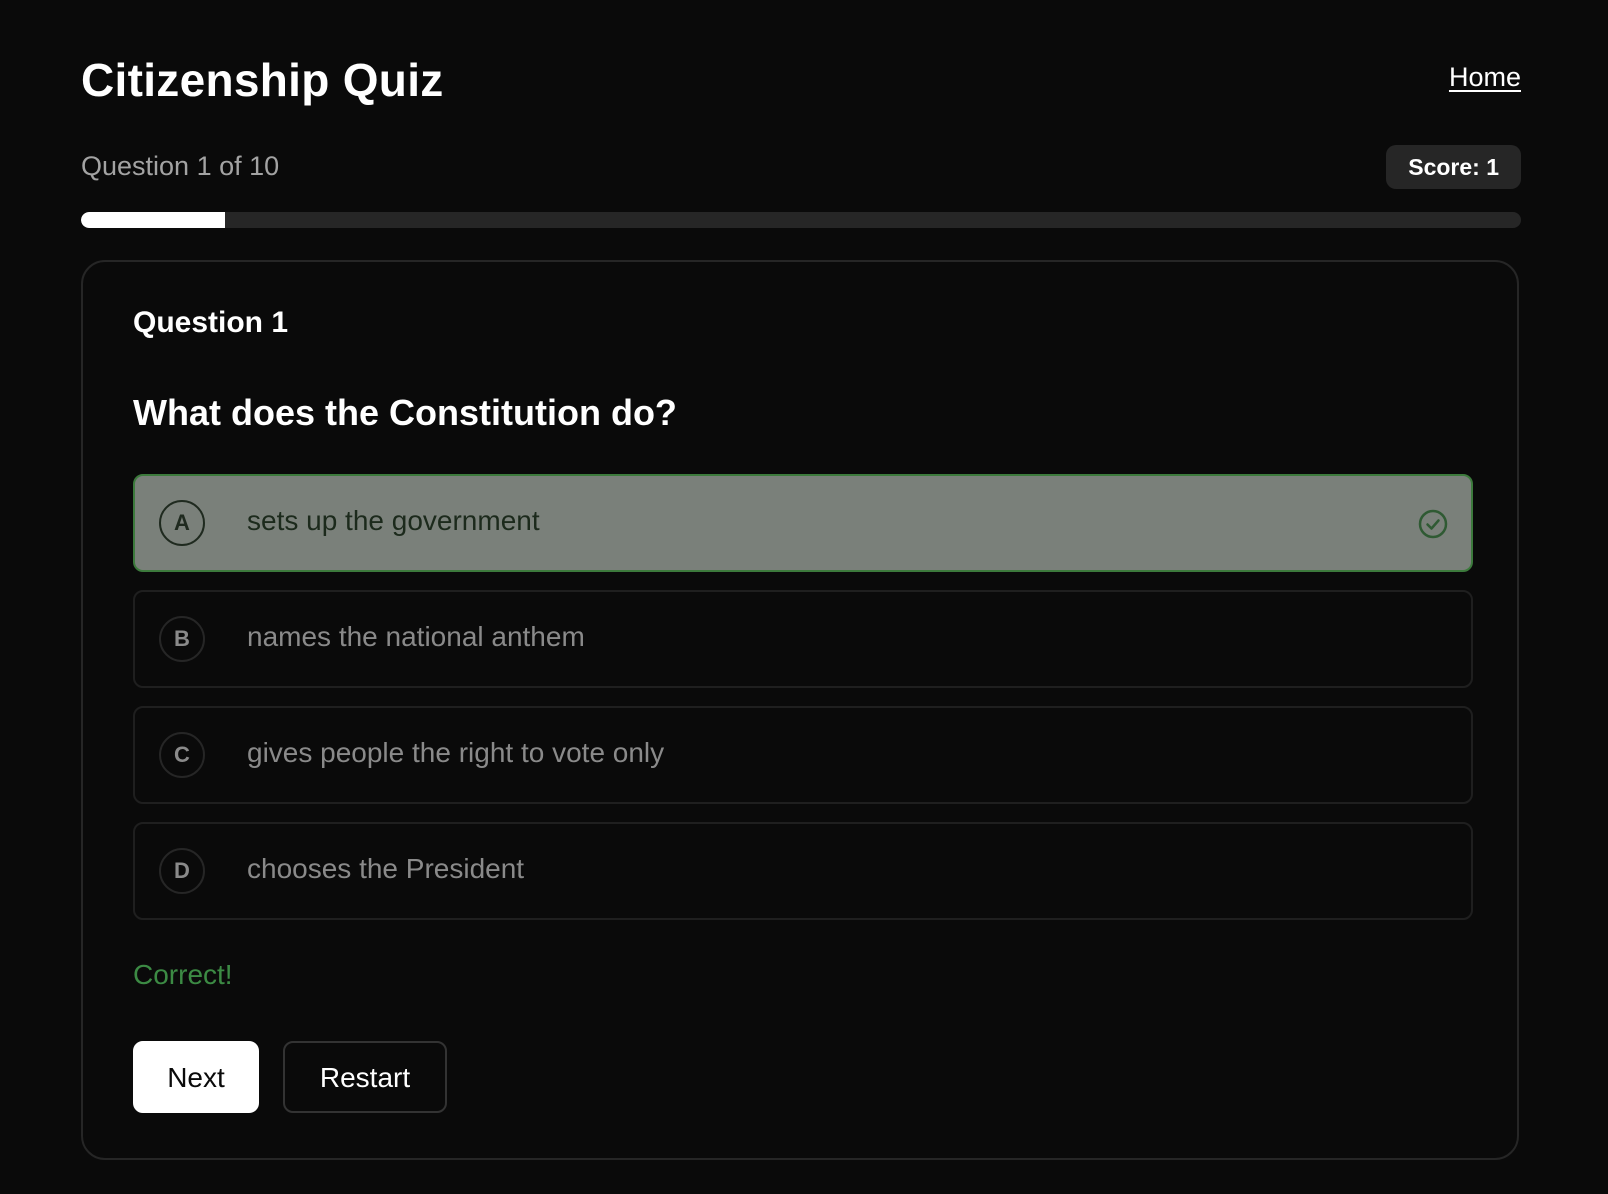 This screenshot has height=1194, width=1608. Describe the element at coordinates (262, 80) in the screenshot. I see `page-title: Citizenship Quiz` at that location.